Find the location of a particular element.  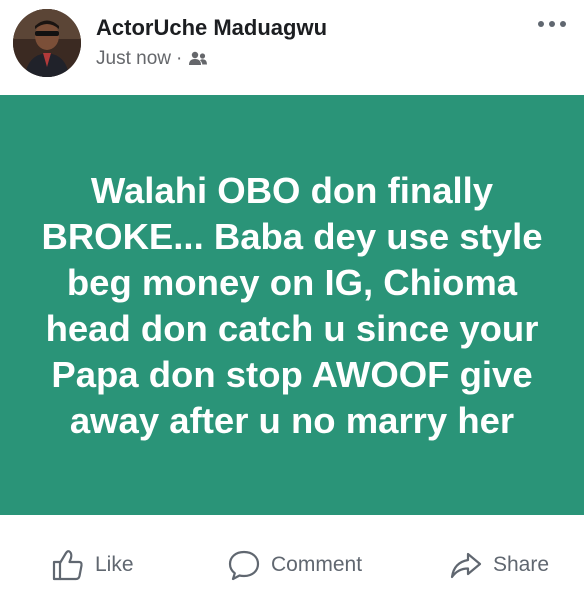

like-label: Like is located at coordinates (114, 564).